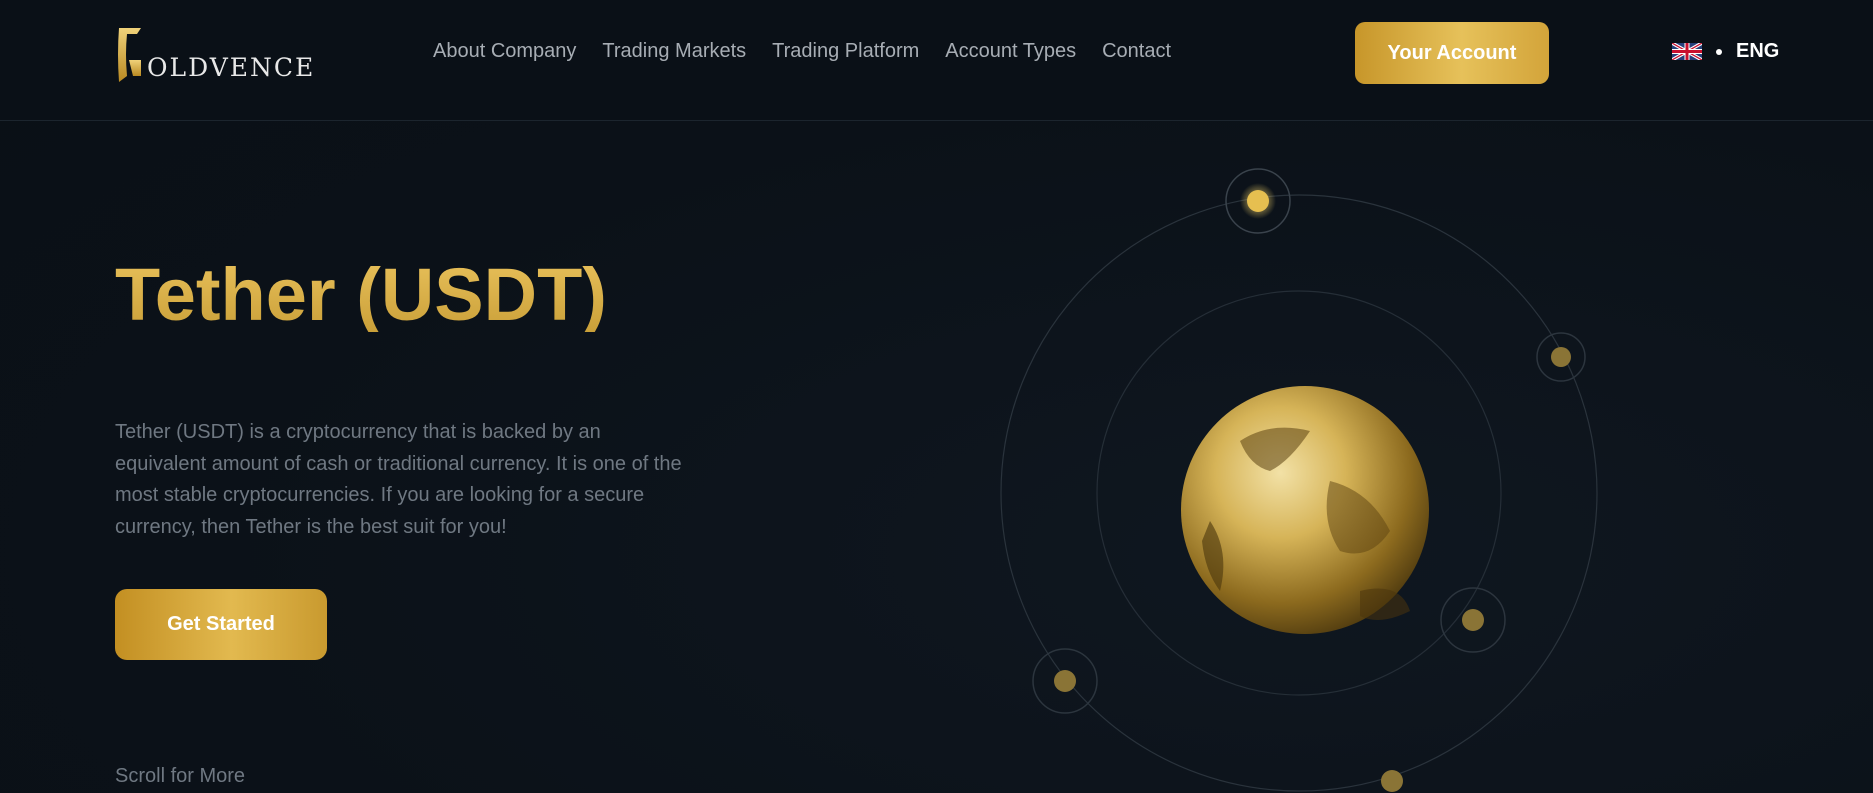 This screenshot has width=1873, height=793. I want to click on nav-account-types: Account Types, so click(1010, 51).